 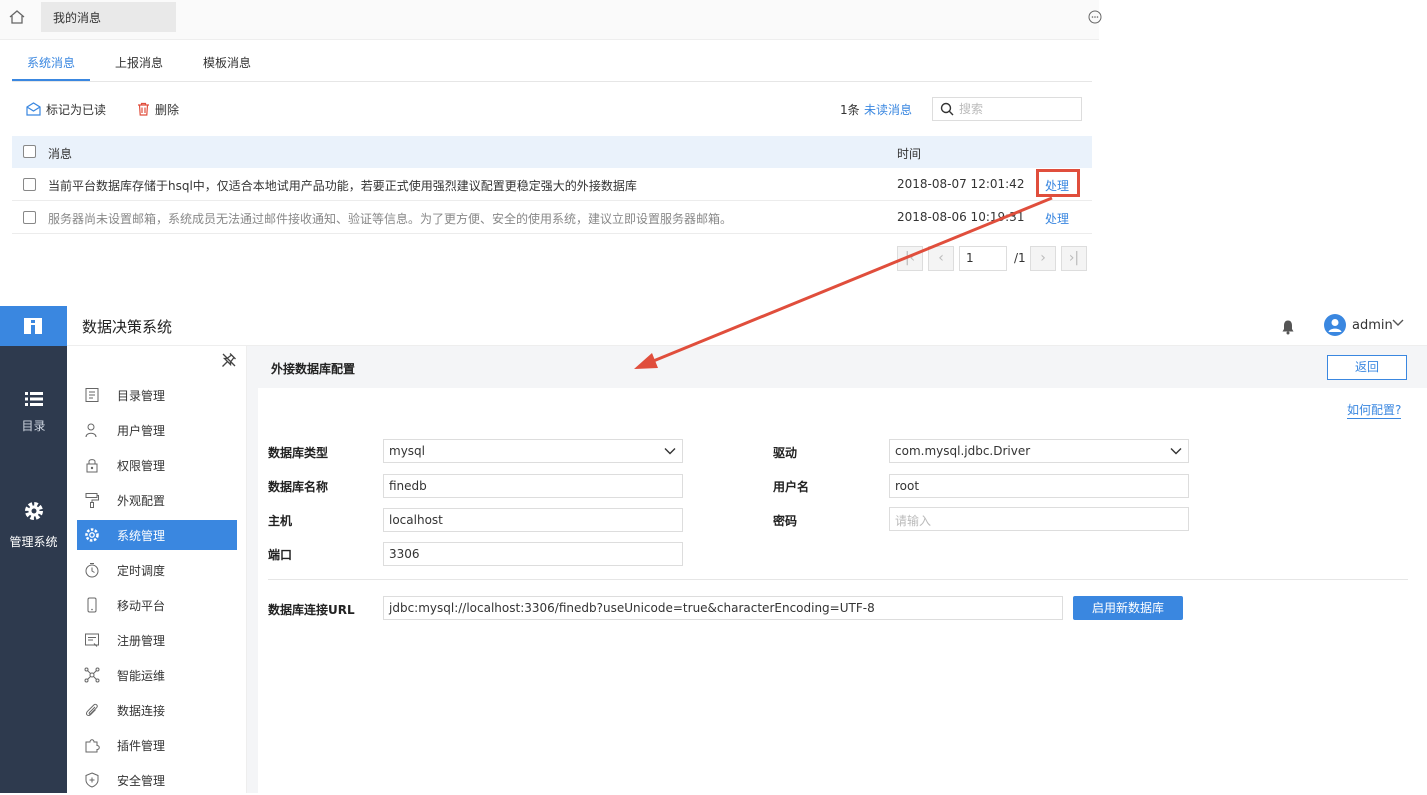 What do you see at coordinates (961, 184) in the screenshot?
I see `message-time: 2018-08-07 12:01:42` at bounding box center [961, 184].